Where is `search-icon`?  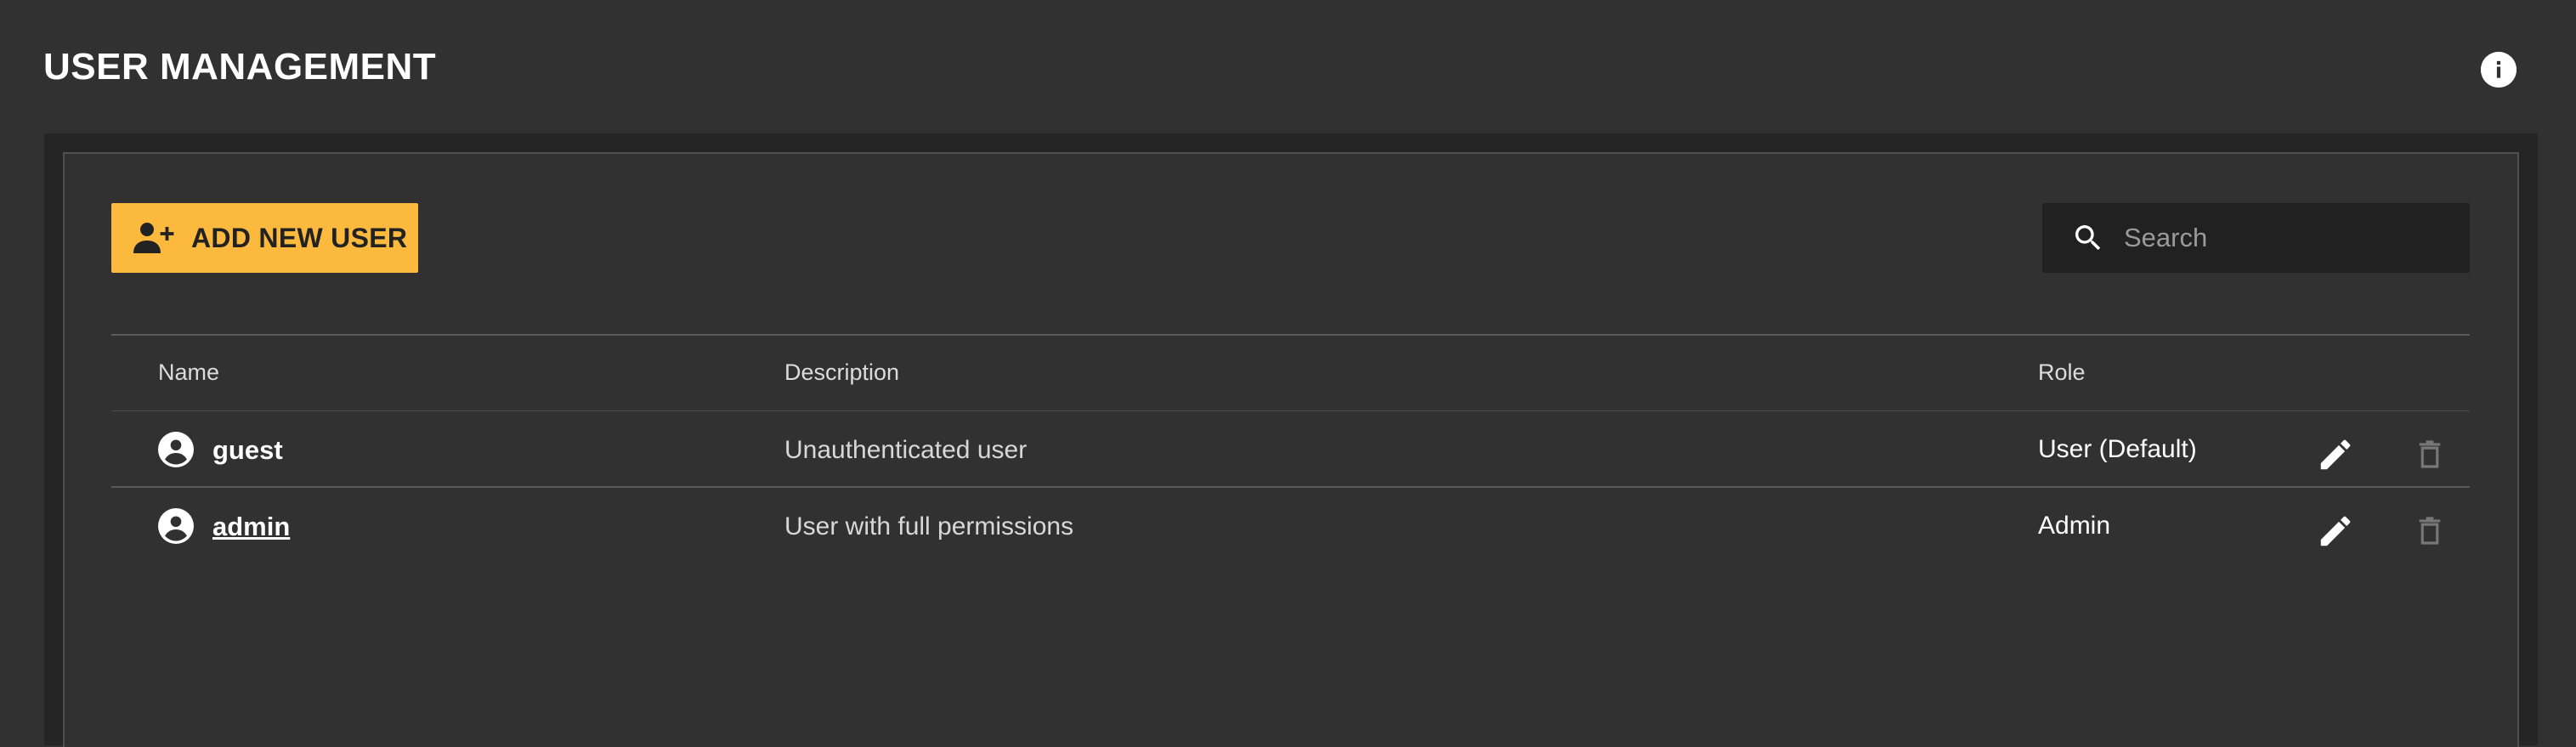 search-icon is located at coordinates (2088, 238).